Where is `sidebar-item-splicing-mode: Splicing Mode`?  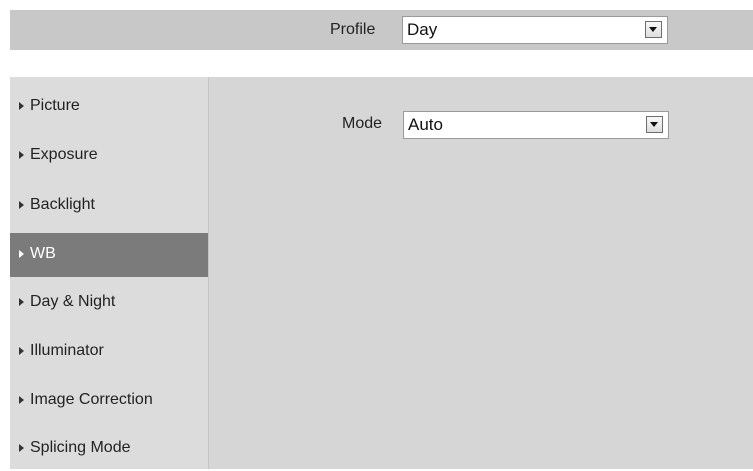 sidebar-item-splicing-mode: Splicing Mode is located at coordinates (109, 449).